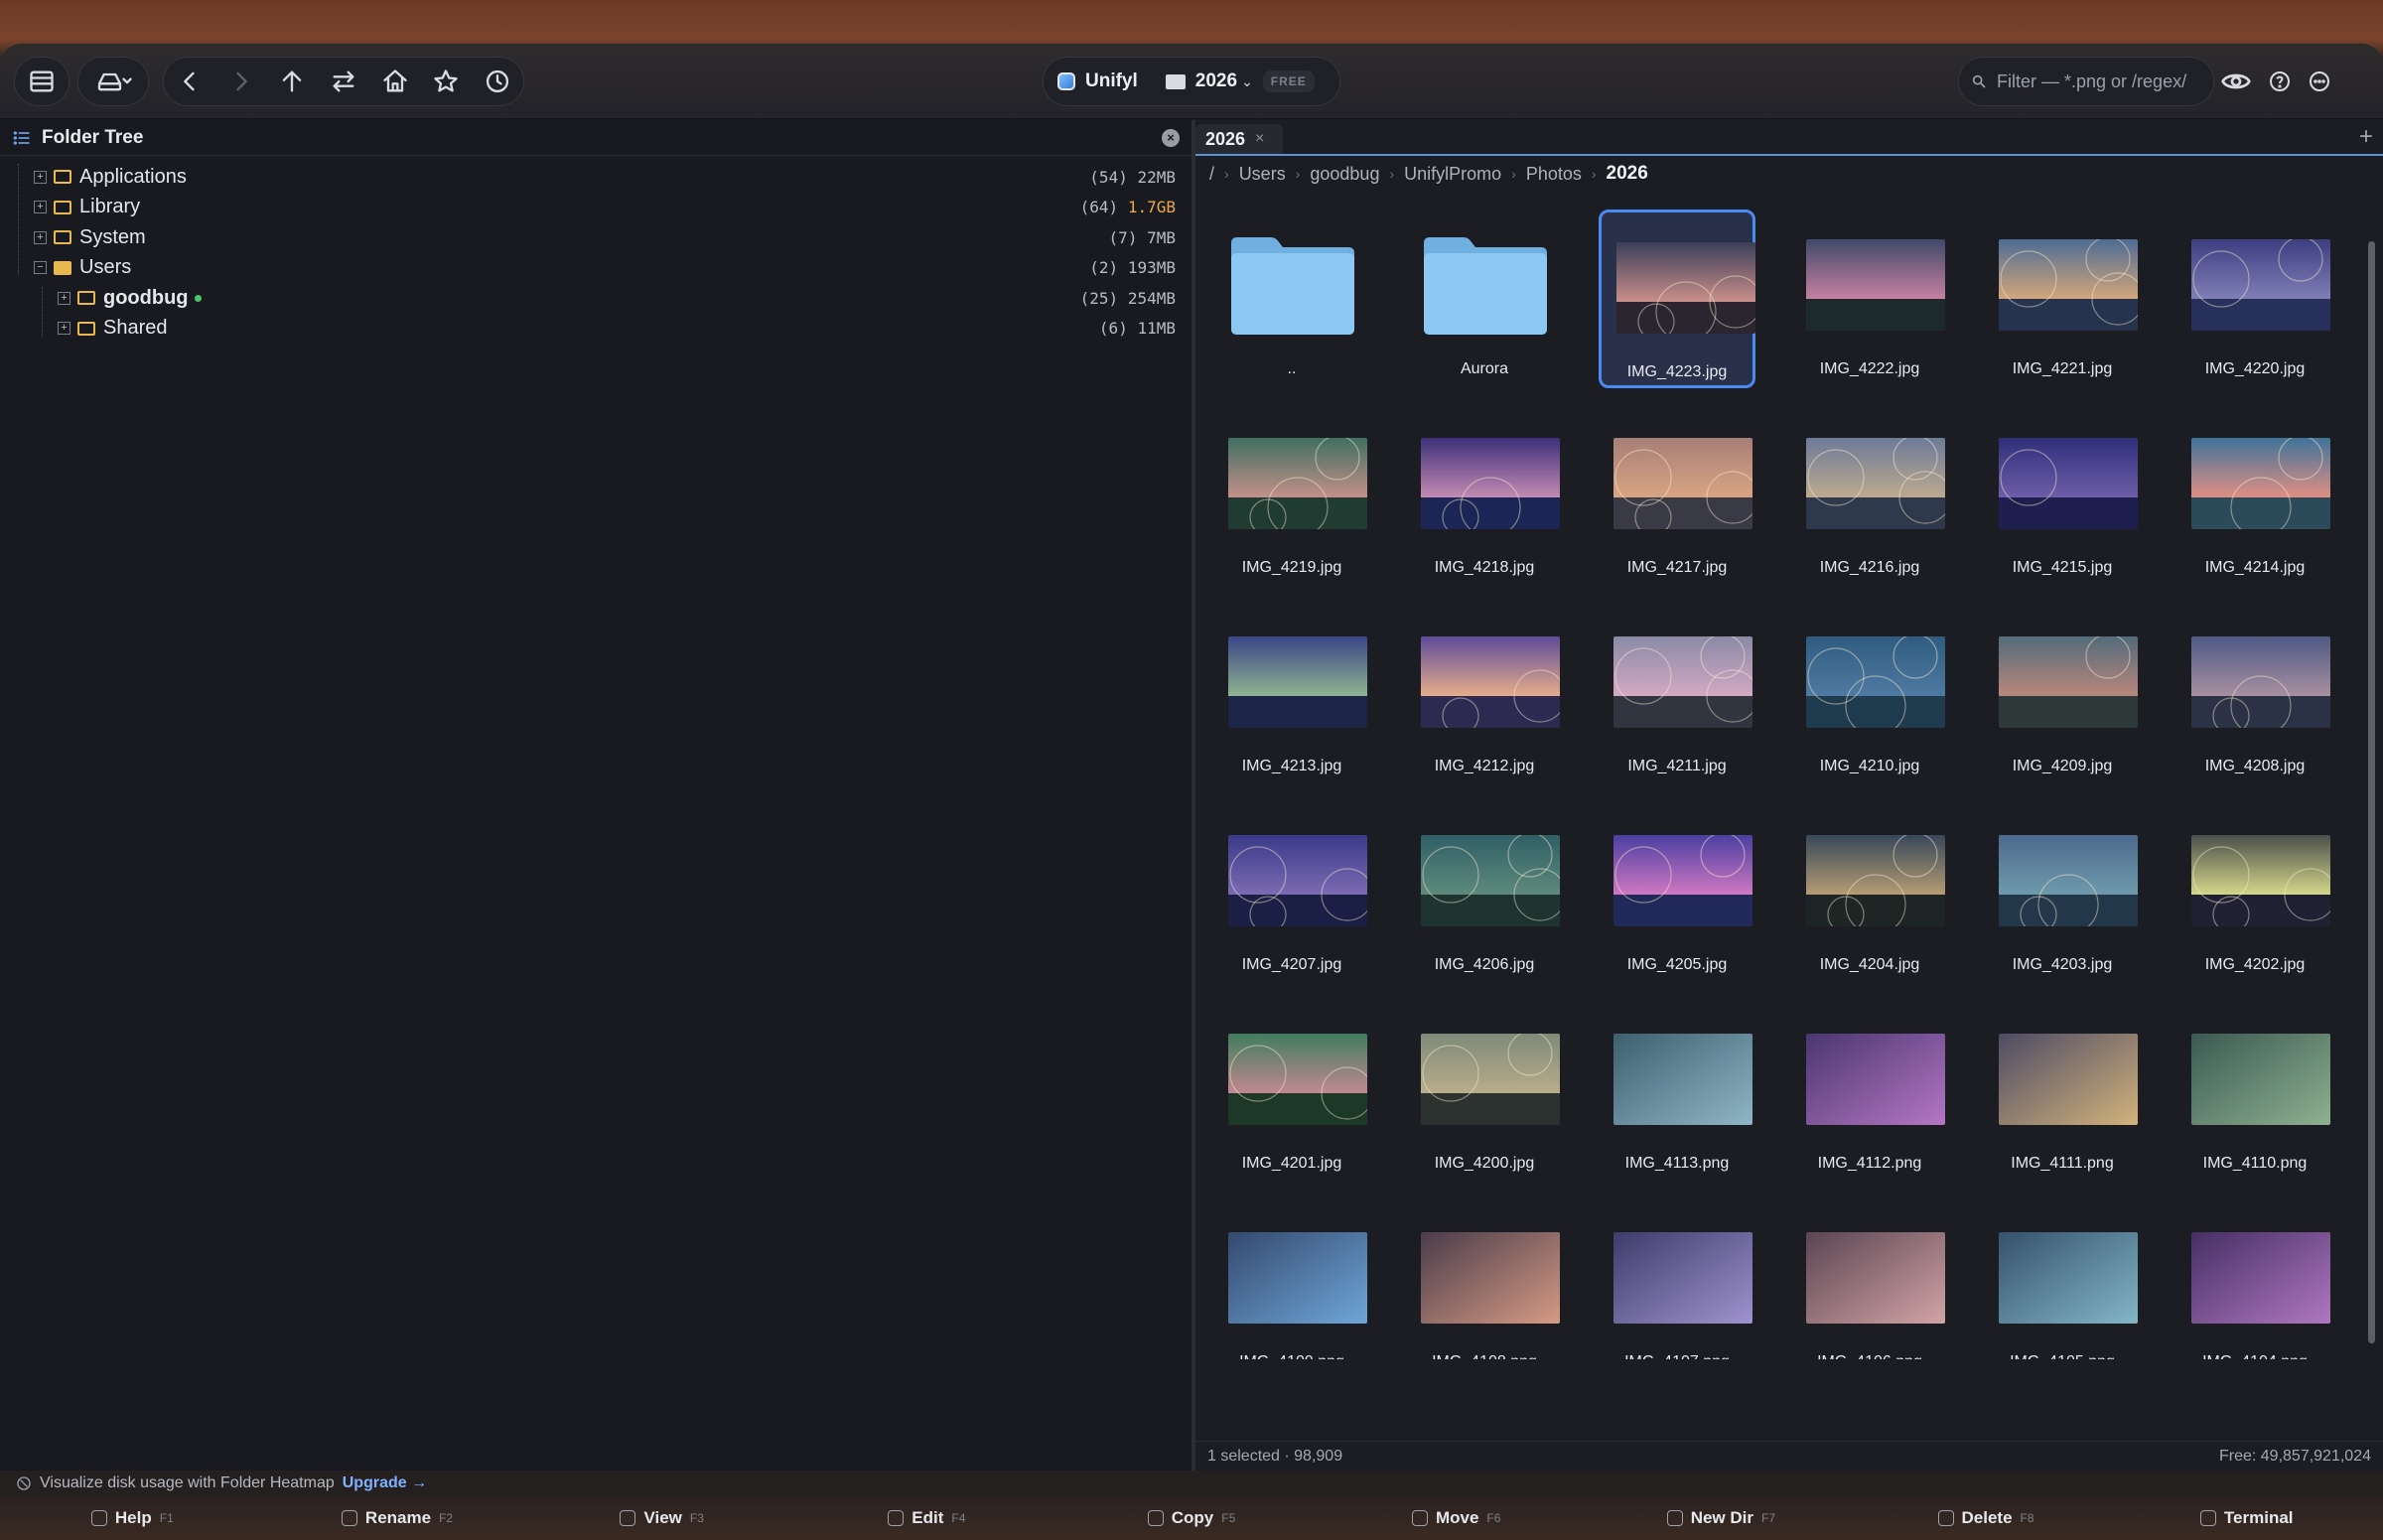 This screenshot has height=1540, width=2383. Describe the element at coordinates (1870, 1093) in the screenshot. I see `file-item: IMG_4112.png` at that location.